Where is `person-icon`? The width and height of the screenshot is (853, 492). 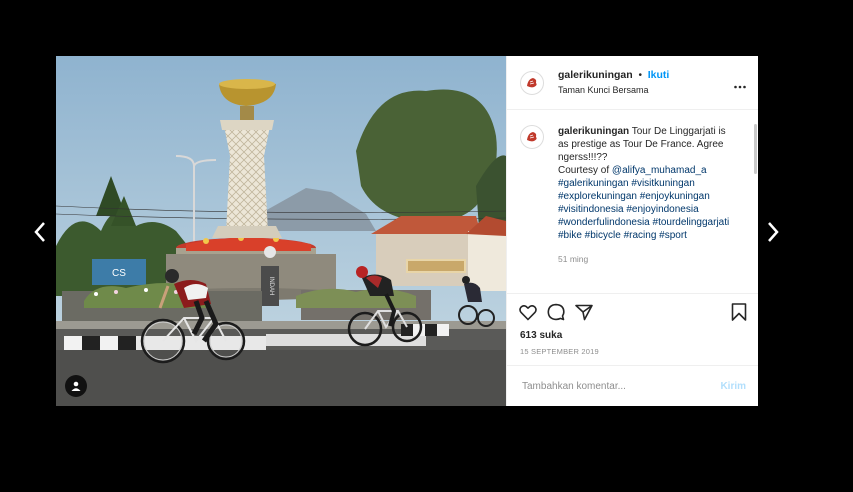
person-icon is located at coordinates (76, 386).